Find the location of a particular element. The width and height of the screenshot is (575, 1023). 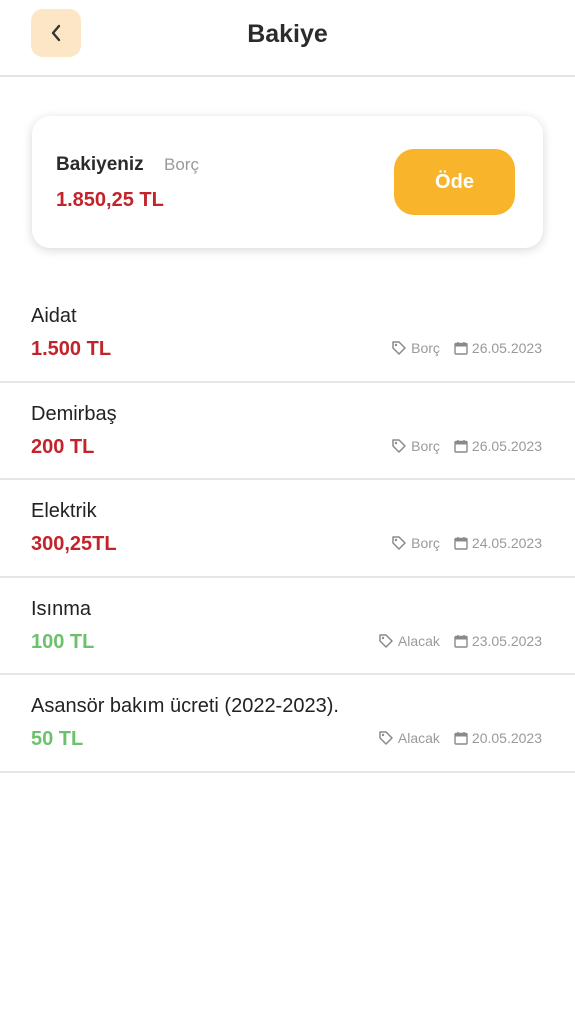

transaction-title: Isınma is located at coordinates (61, 608).